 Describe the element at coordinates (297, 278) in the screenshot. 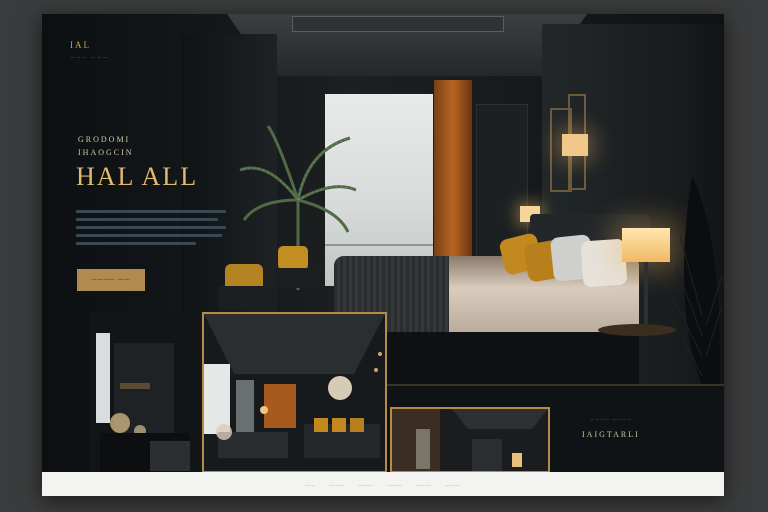

I see `second-chair-seat` at that location.